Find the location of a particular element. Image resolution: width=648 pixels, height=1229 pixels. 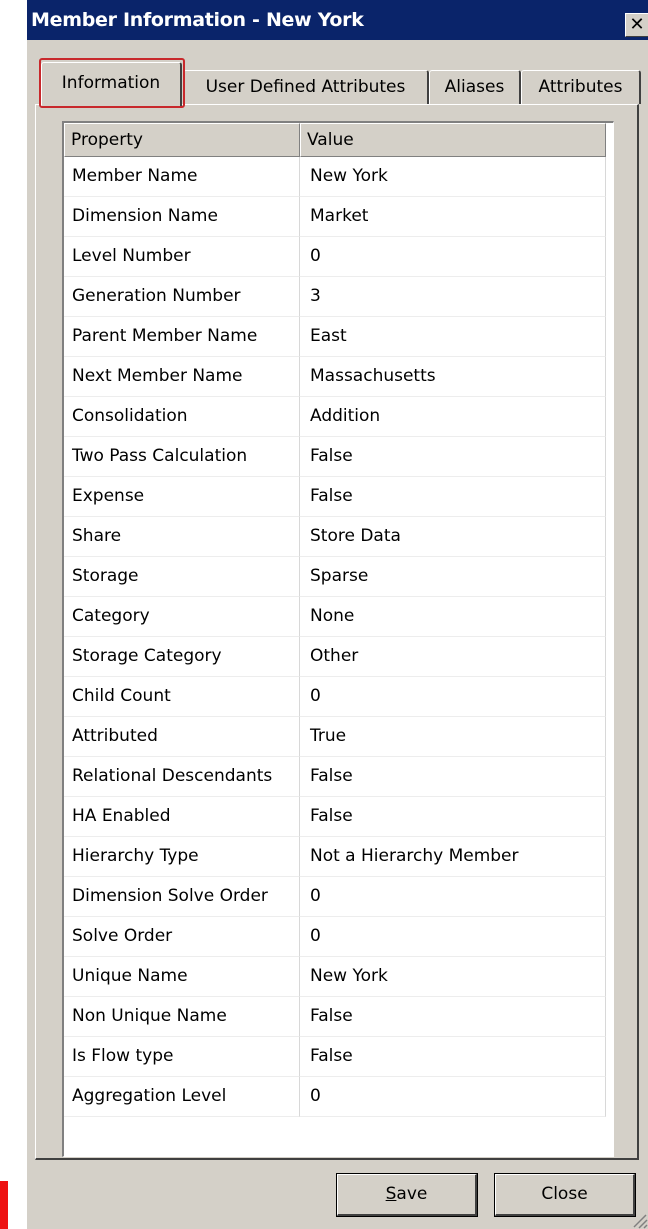

property-cell: Hierarchy Type is located at coordinates (182, 857).